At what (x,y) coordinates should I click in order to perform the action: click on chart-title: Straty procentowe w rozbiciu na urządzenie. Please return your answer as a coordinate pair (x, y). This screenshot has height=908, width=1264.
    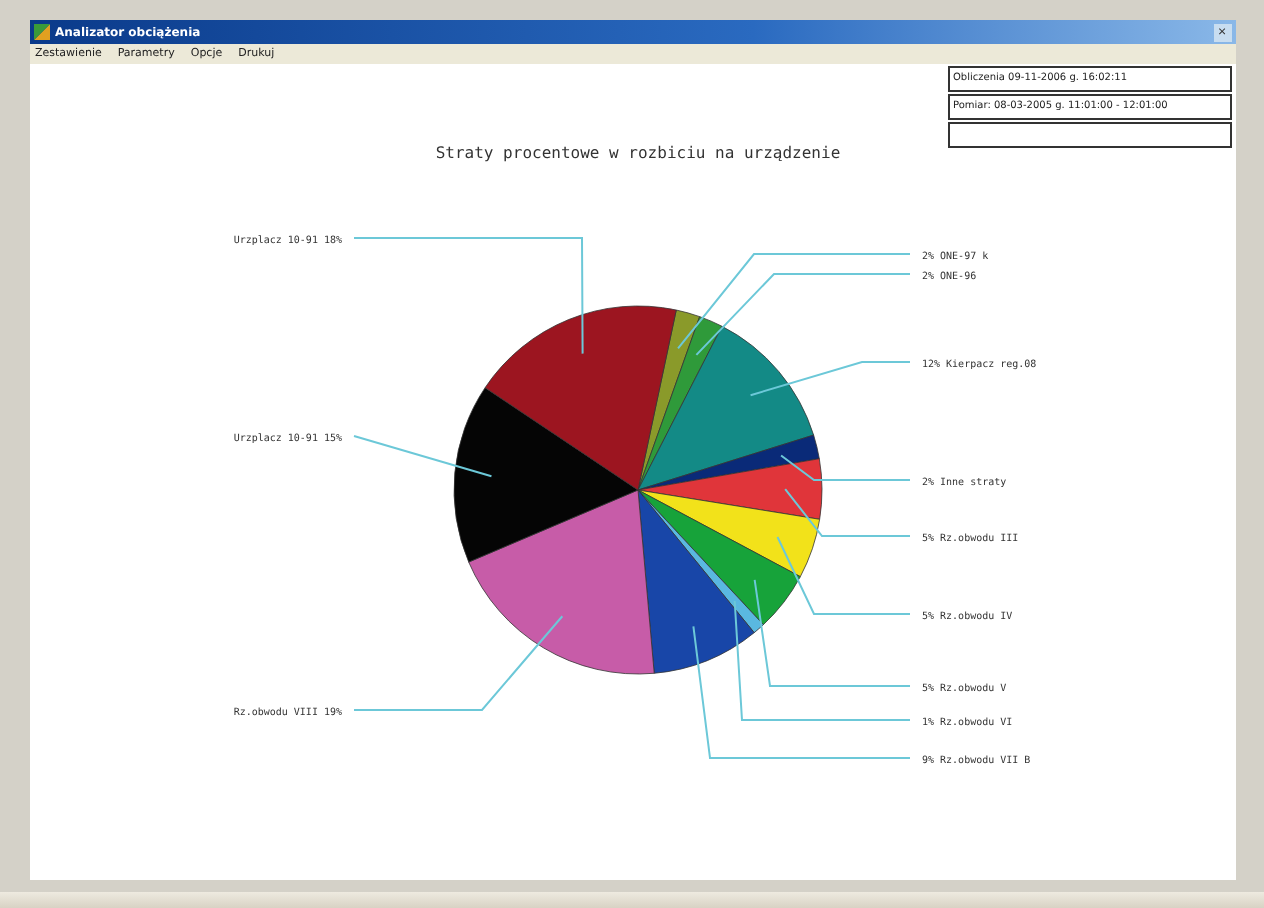
    Looking at the image, I should click on (637, 153).